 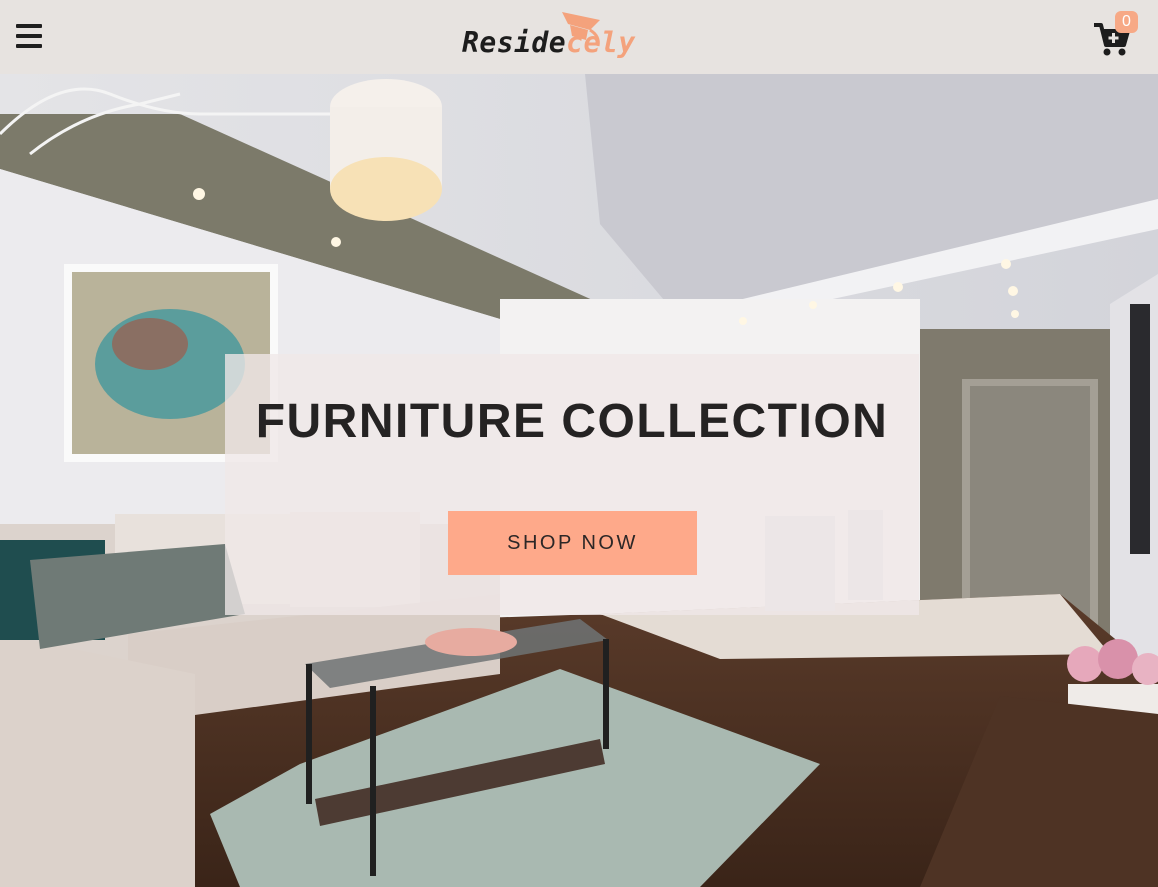 What do you see at coordinates (514, 42) in the screenshot?
I see `logo-text-part1: Reside` at bounding box center [514, 42].